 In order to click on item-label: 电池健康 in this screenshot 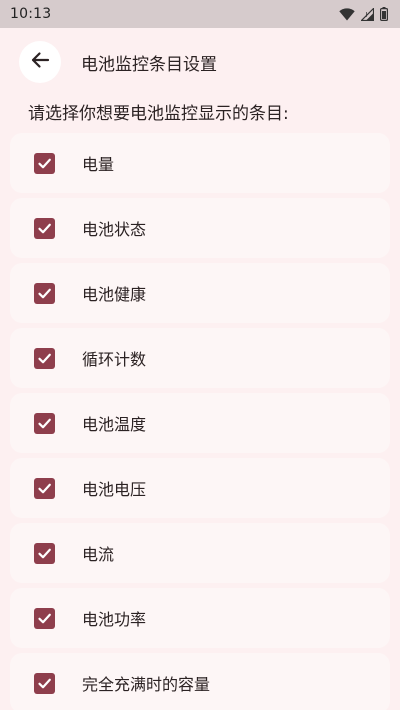, I will do `click(114, 294)`.